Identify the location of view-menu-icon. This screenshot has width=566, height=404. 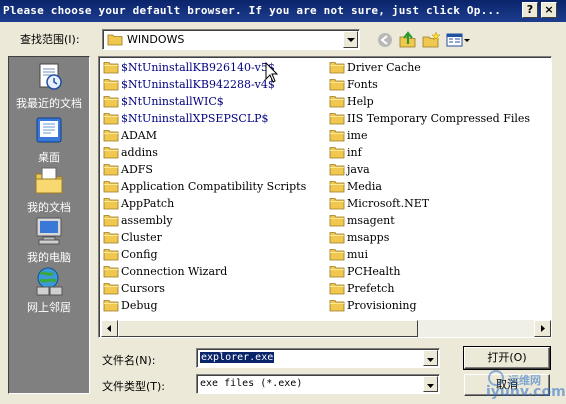
(458, 40).